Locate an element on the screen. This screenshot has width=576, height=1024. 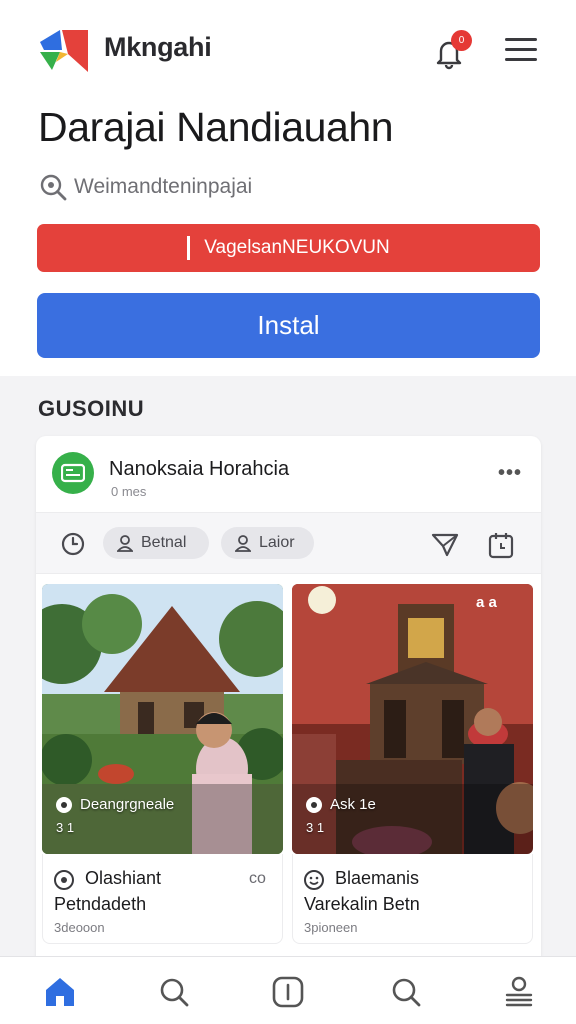
item-meta: 3deooon is located at coordinates (79, 927).